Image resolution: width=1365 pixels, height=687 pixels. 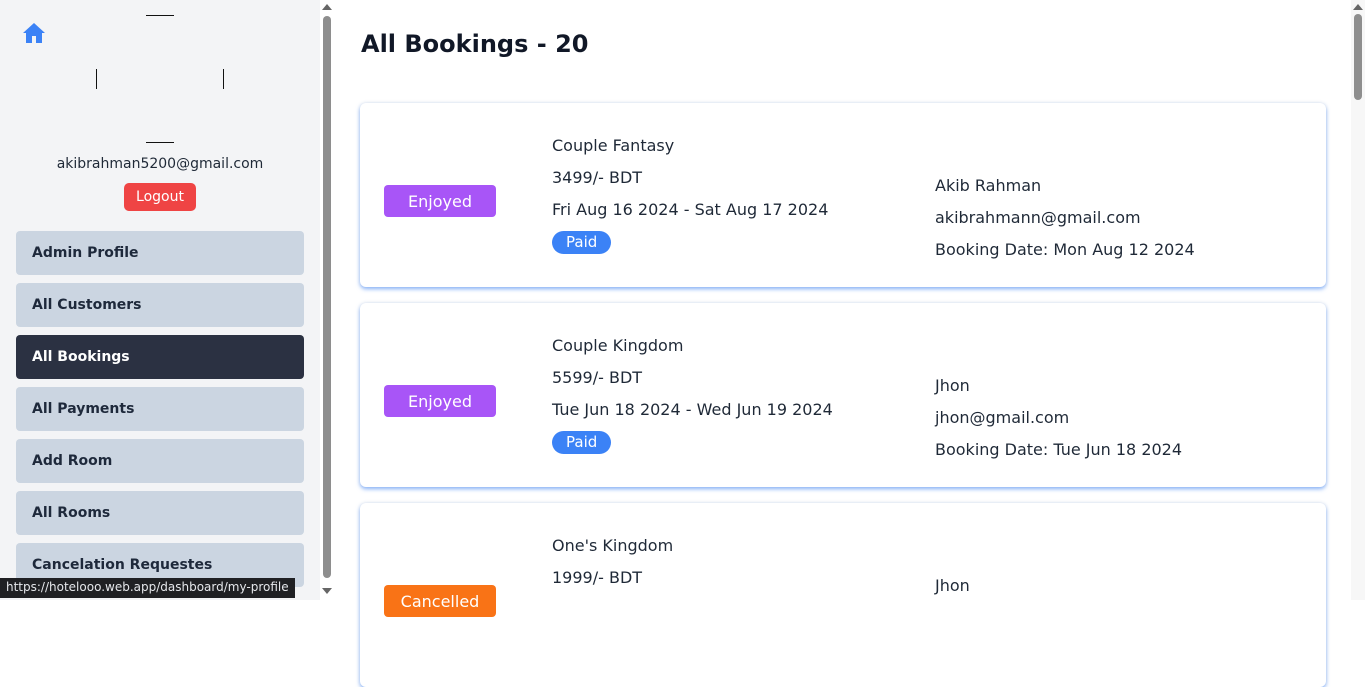 I want to click on sidebar-item-admin-profile: Admin Profile, so click(x=160, y=253).